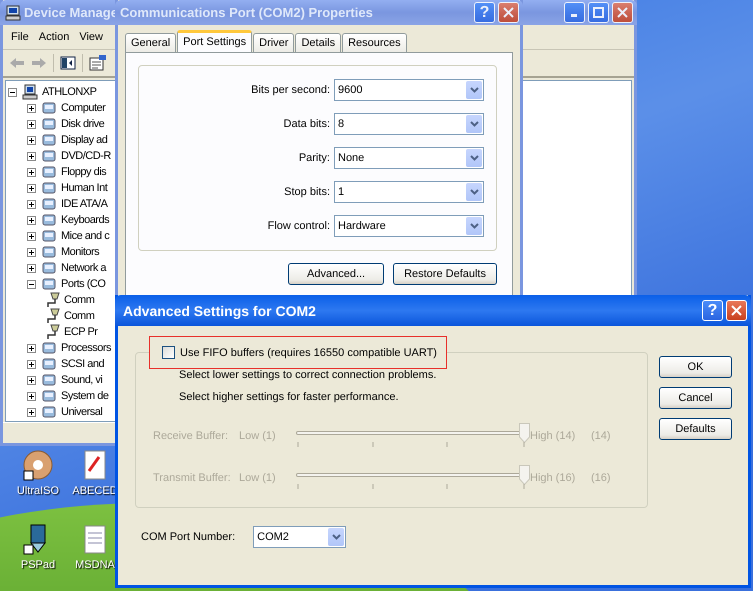 The image size is (753, 591). What do you see at coordinates (246, 12) in the screenshot?
I see `window-title: Communications Port (COM2) Properties` at bounding box center [246, 12].